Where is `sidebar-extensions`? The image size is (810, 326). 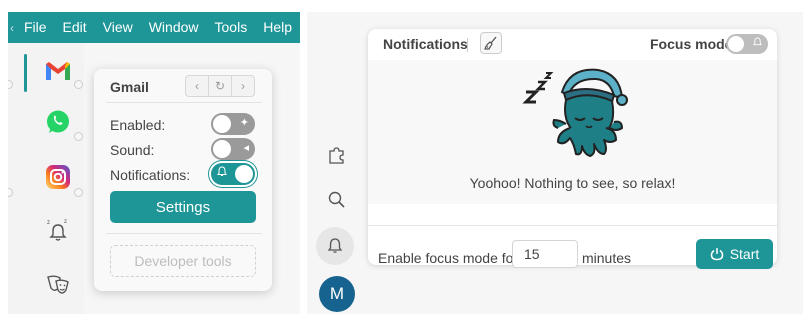 sidebar-extensions is located at coordinates (337, 155).